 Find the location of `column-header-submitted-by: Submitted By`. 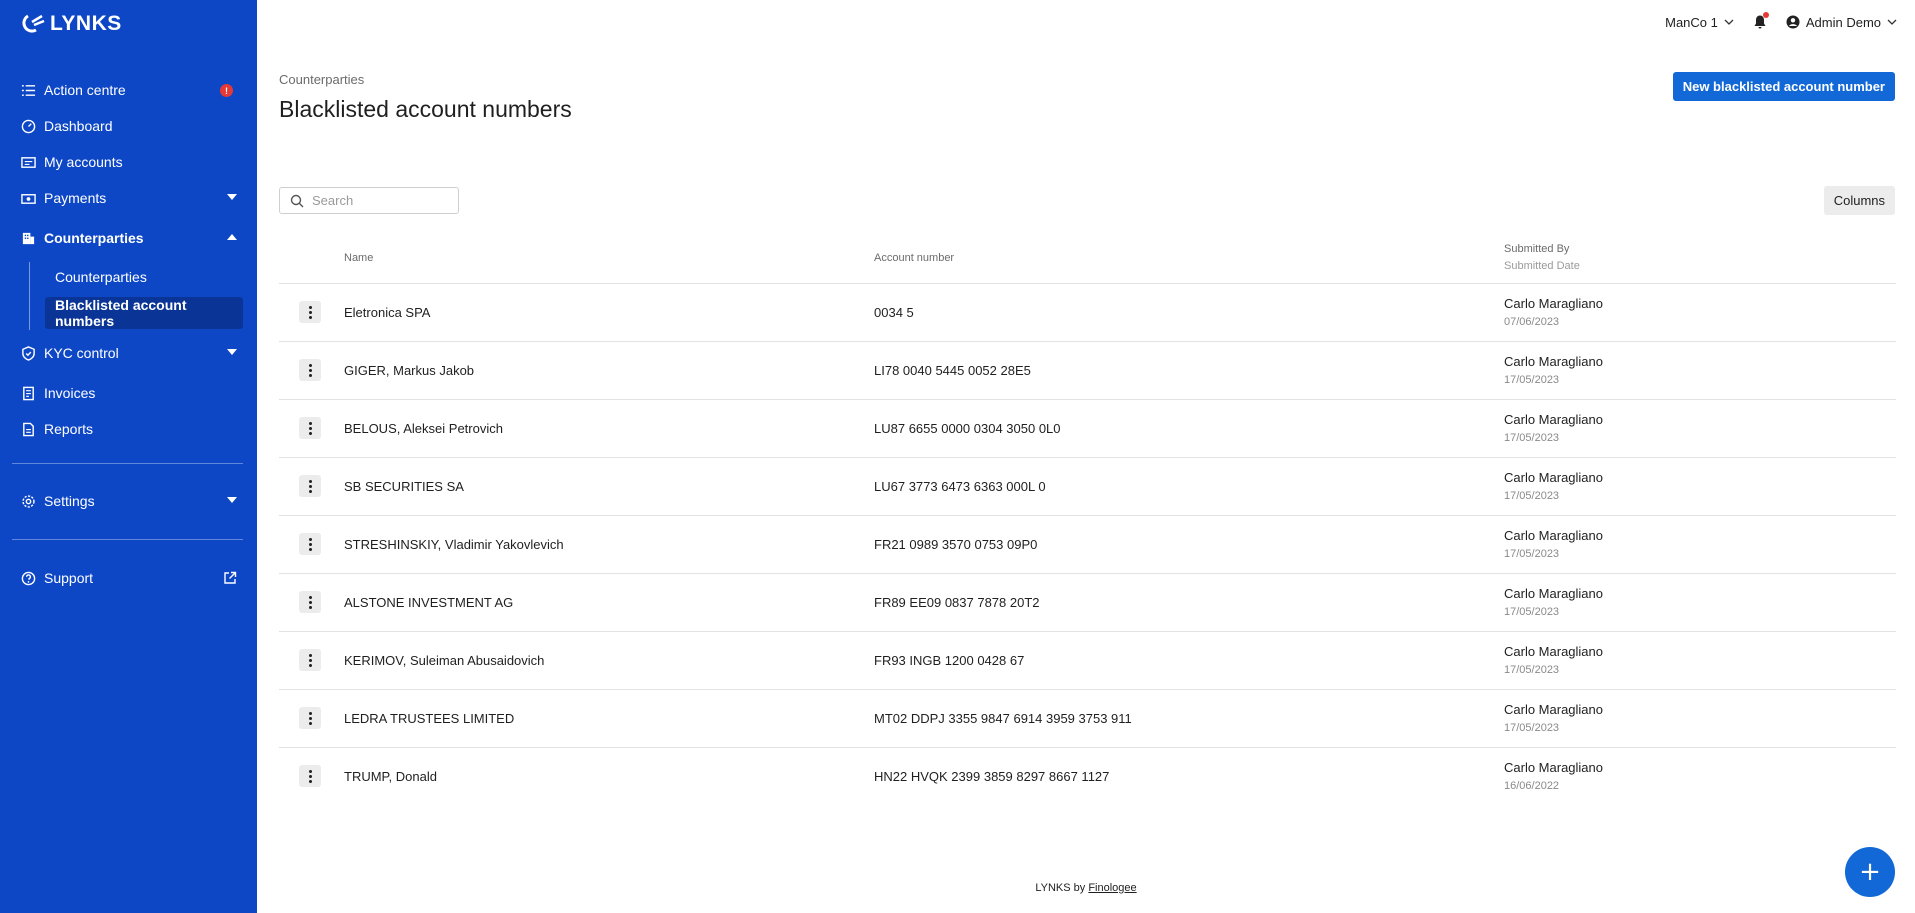

column-header-submitted-by: Submitted By is located at coordinates (1536, 249).